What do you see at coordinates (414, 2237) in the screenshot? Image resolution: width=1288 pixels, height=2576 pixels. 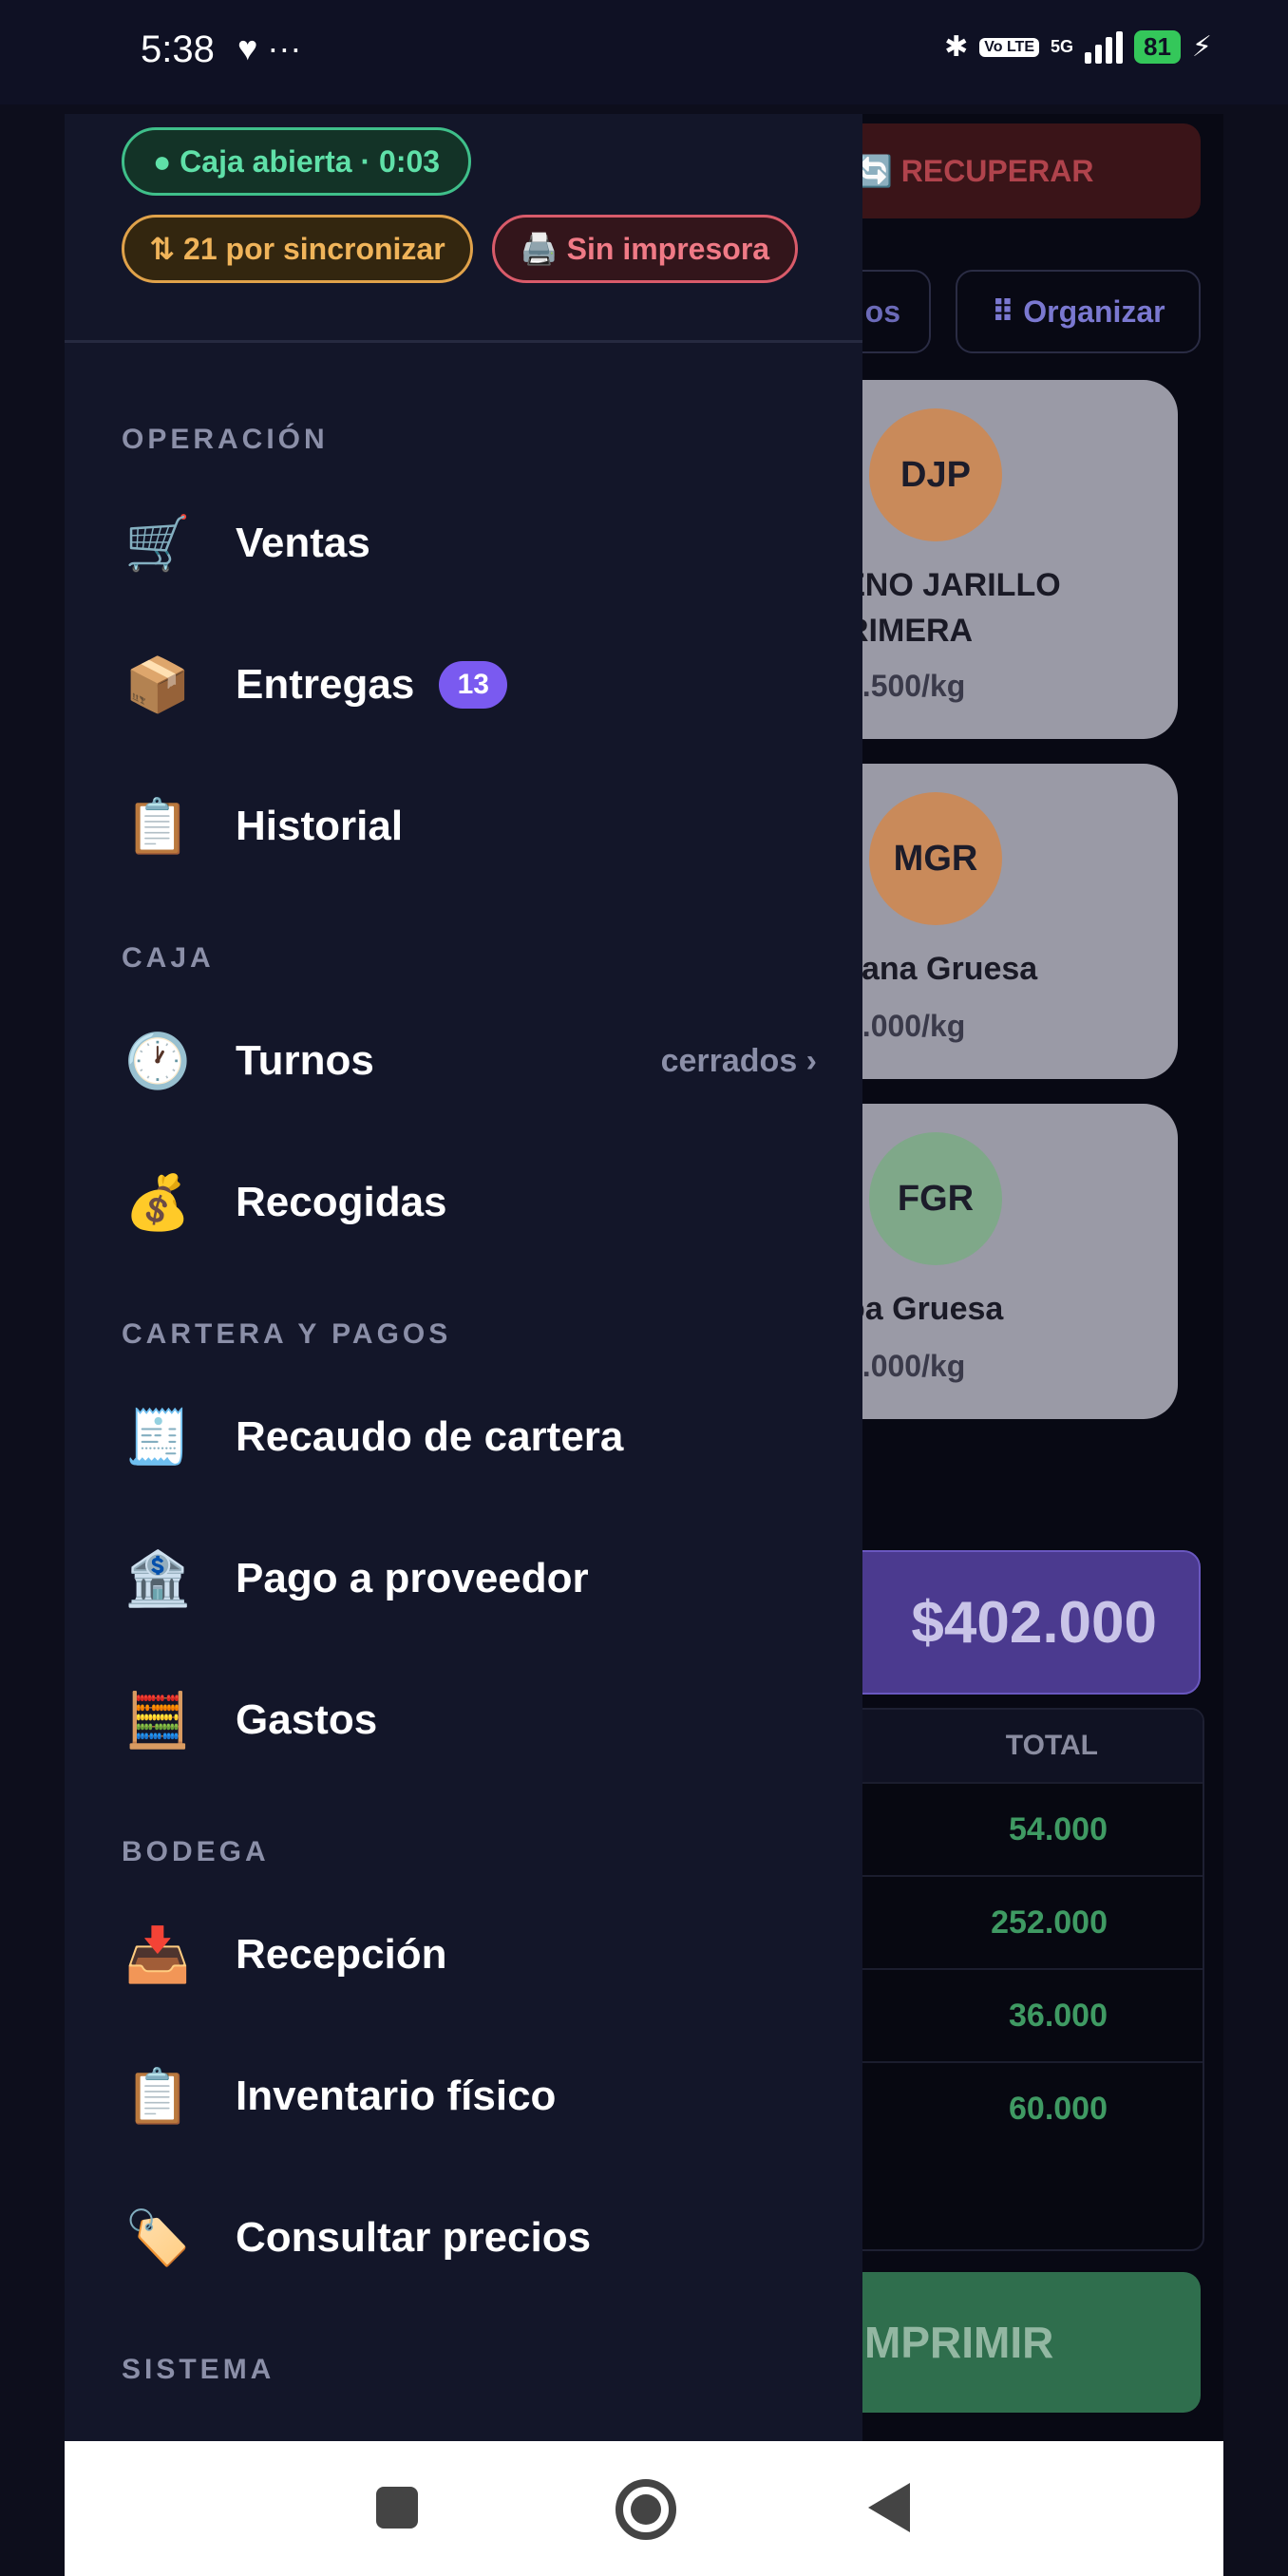 I see `menu-item-label: Consultar precios` at bounding box center [414, 2237].